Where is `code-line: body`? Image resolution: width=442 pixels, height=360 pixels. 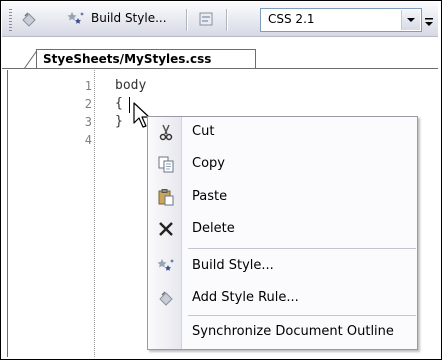 code-line: body is located at coordinates (130, 85).